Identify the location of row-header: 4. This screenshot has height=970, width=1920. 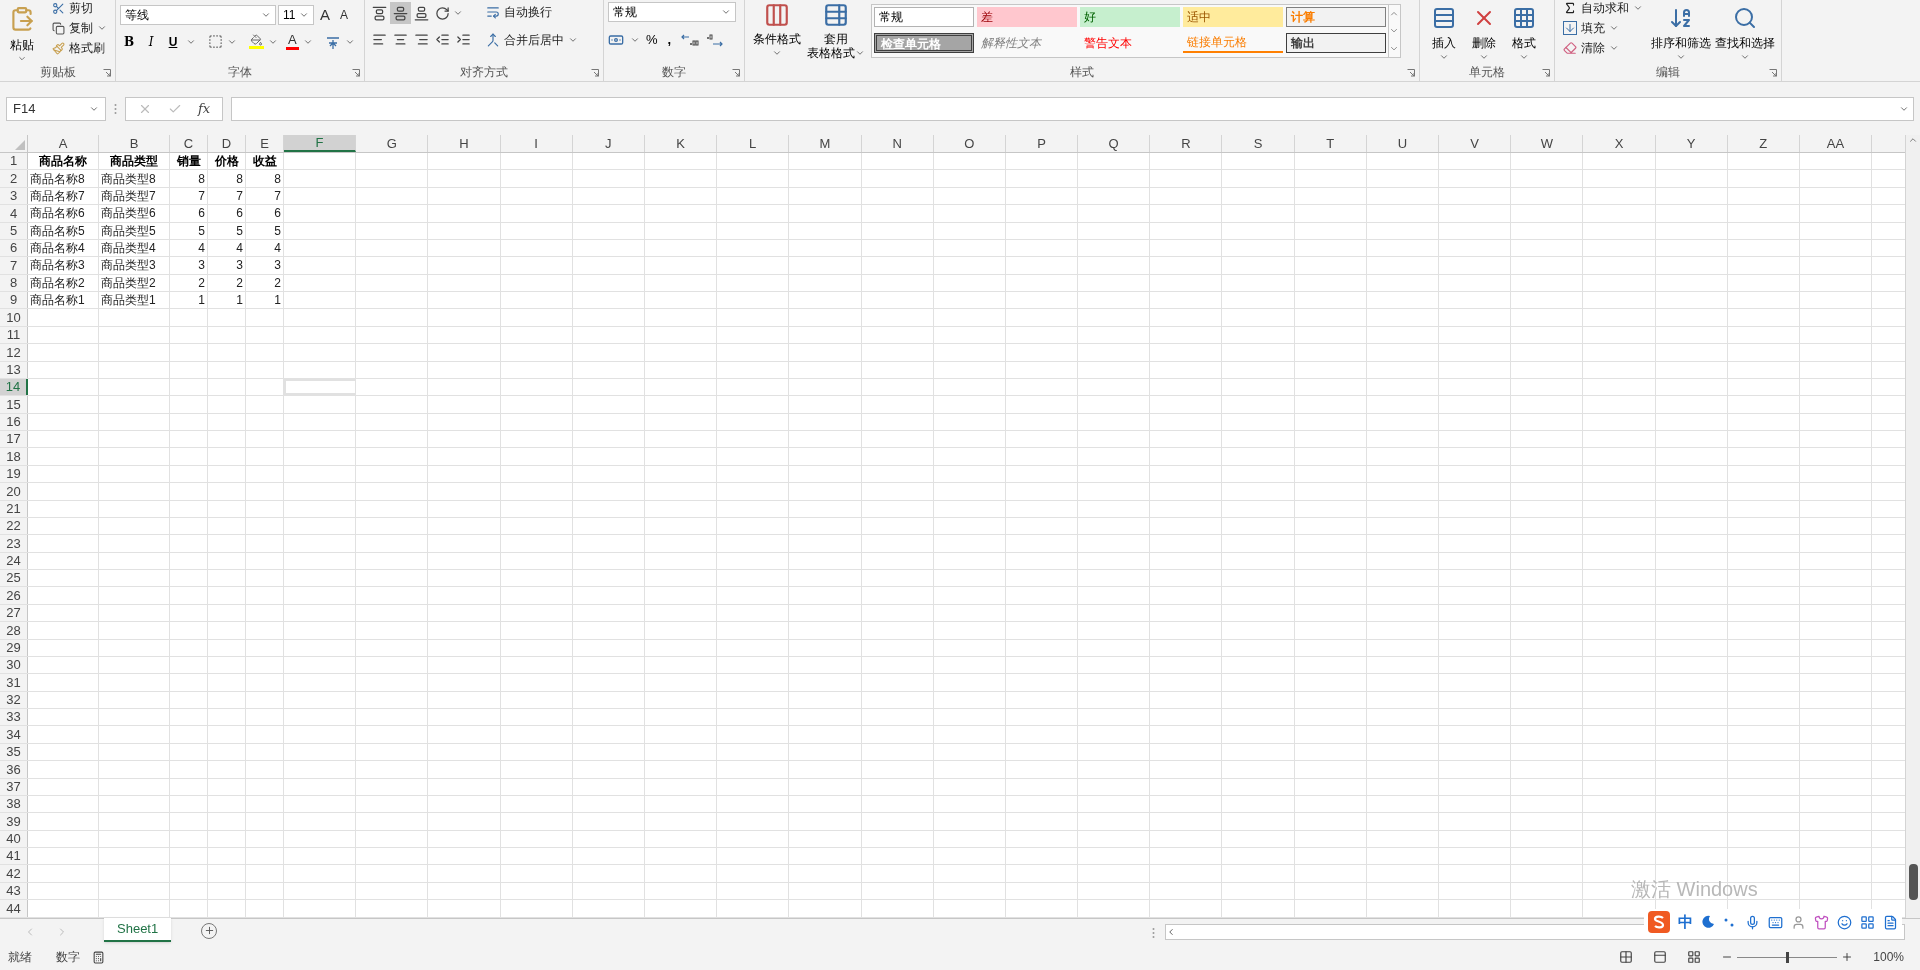
(14, 213).